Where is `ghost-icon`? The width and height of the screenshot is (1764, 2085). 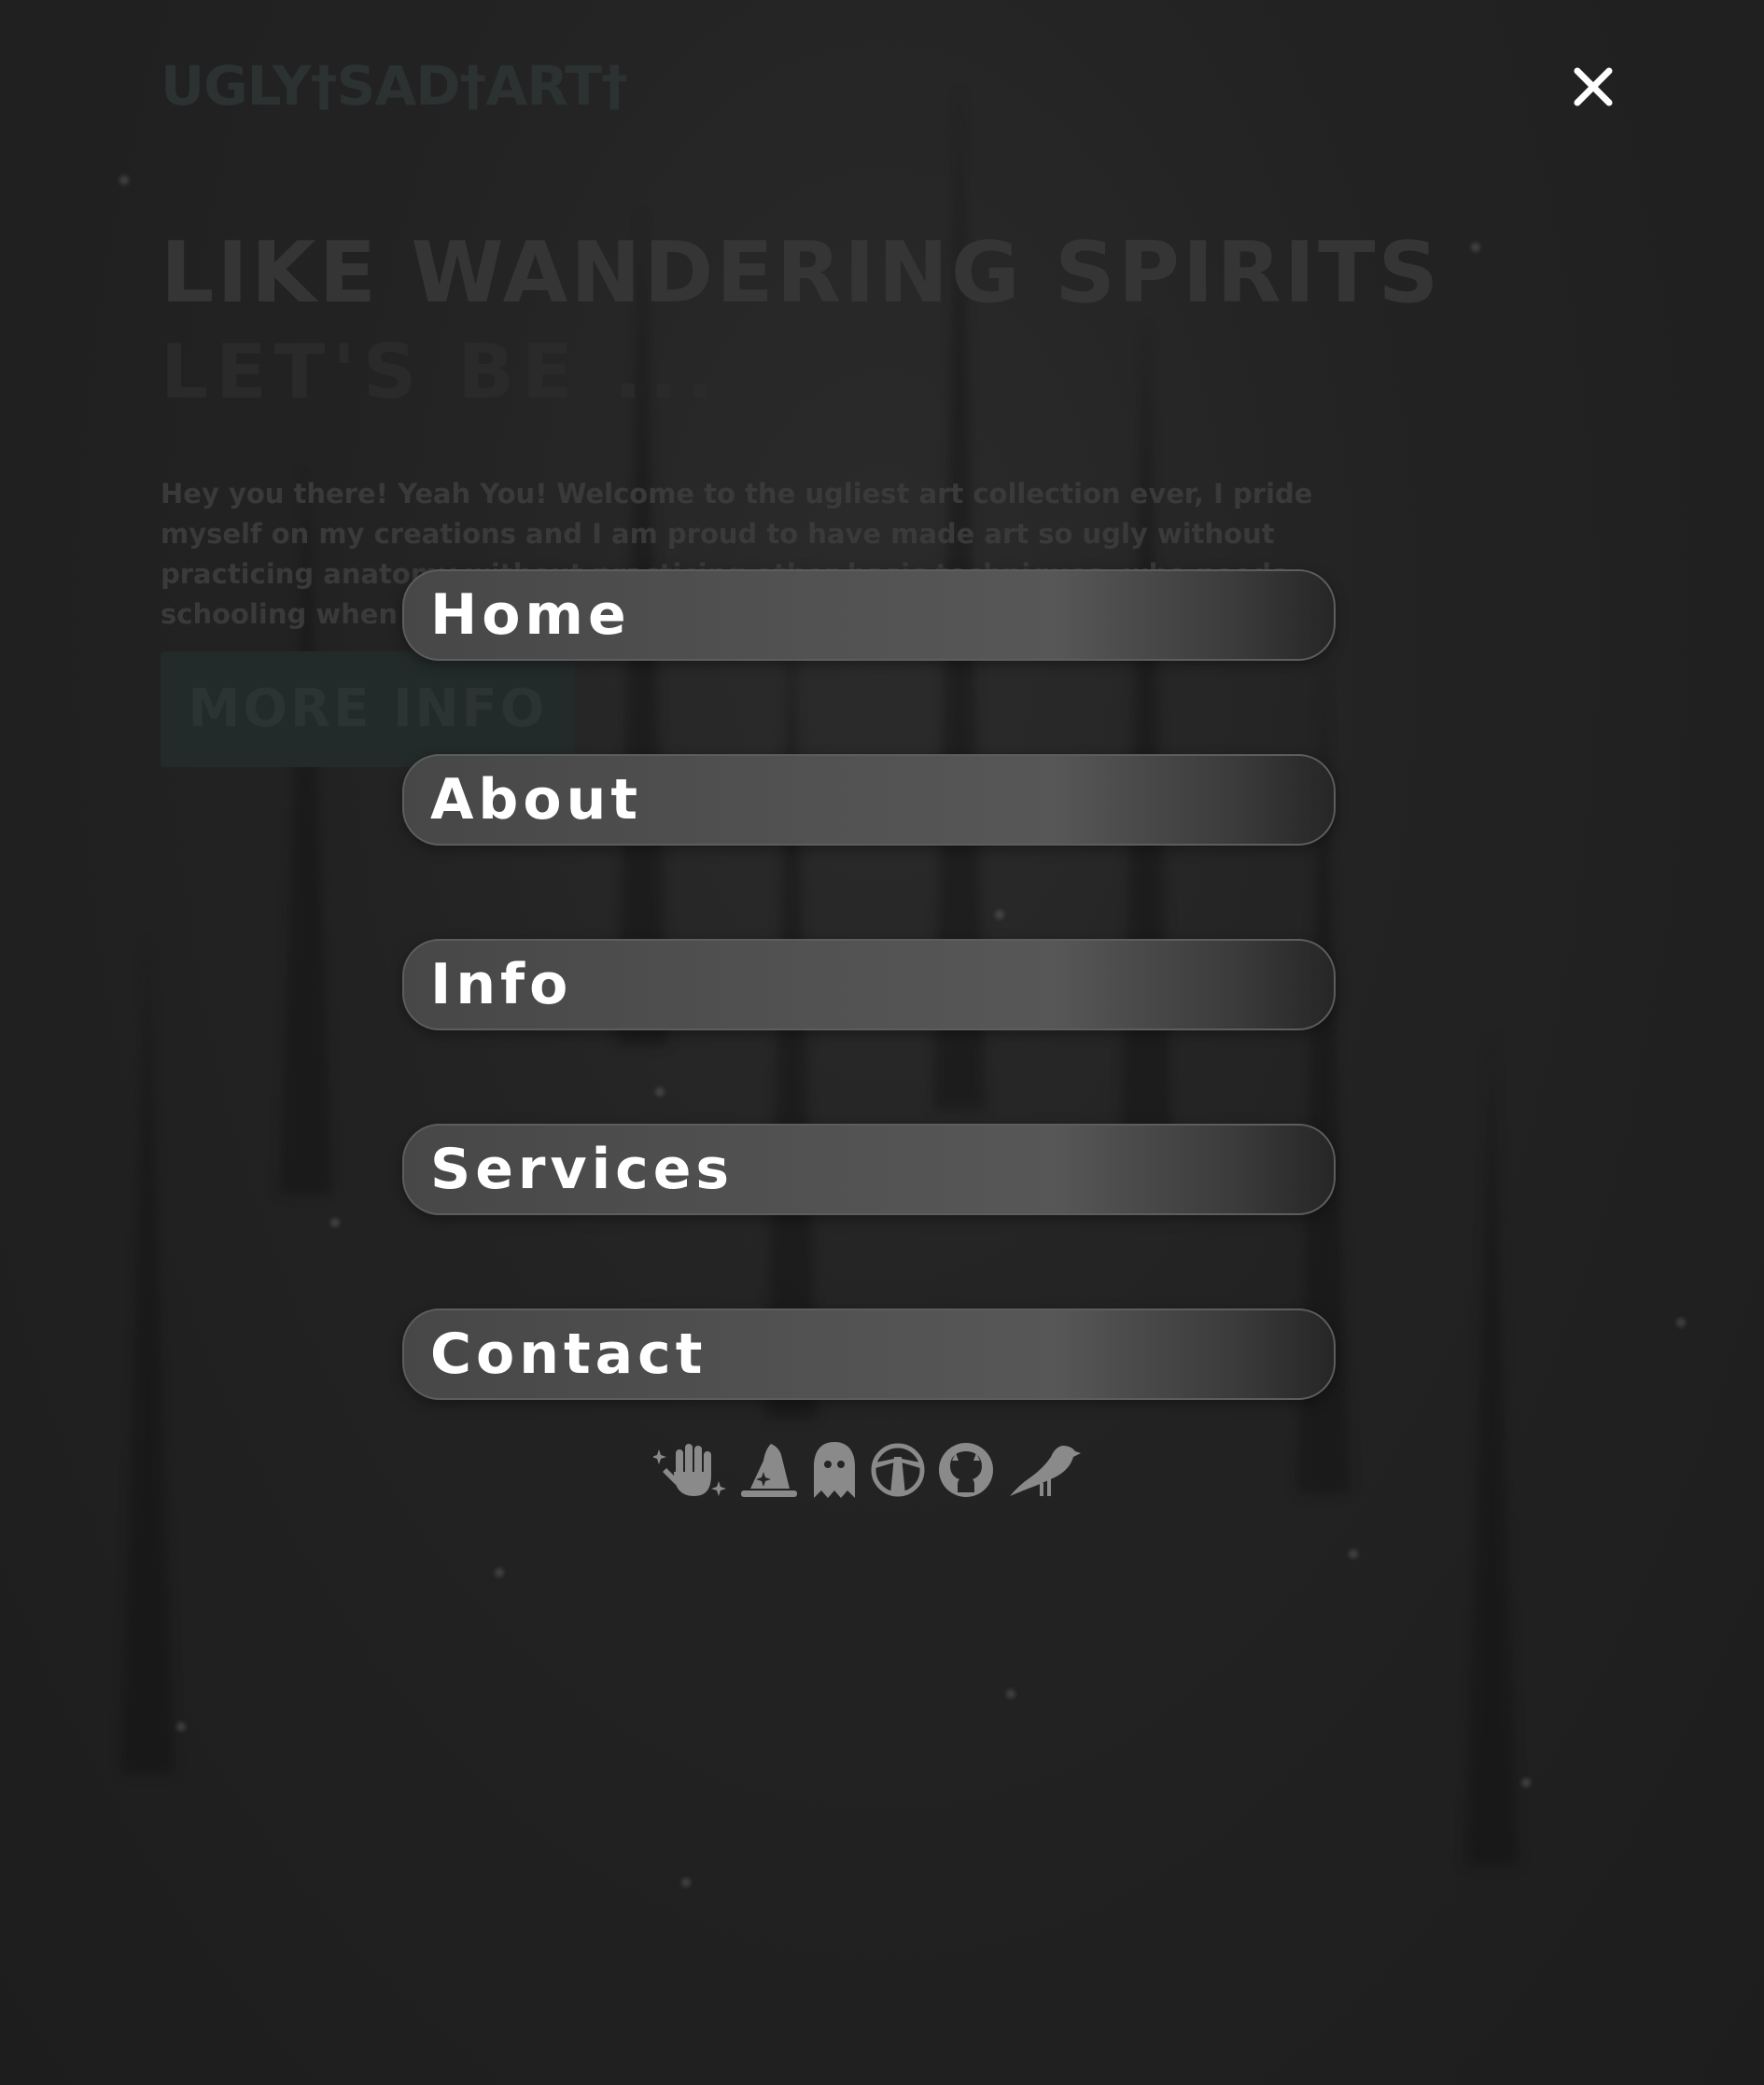 ghost-icon is located at coordinates (834, 1470).